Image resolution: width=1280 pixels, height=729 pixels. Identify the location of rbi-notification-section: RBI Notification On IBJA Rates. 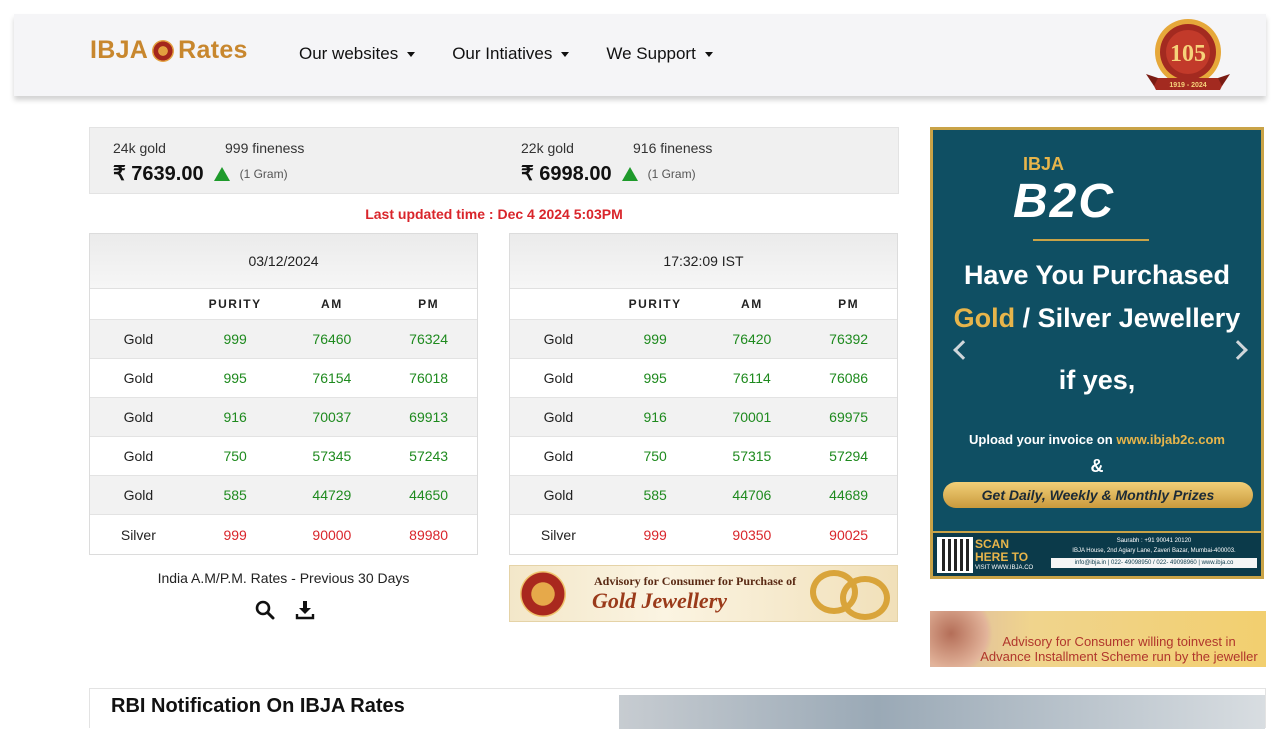
(677, 708).